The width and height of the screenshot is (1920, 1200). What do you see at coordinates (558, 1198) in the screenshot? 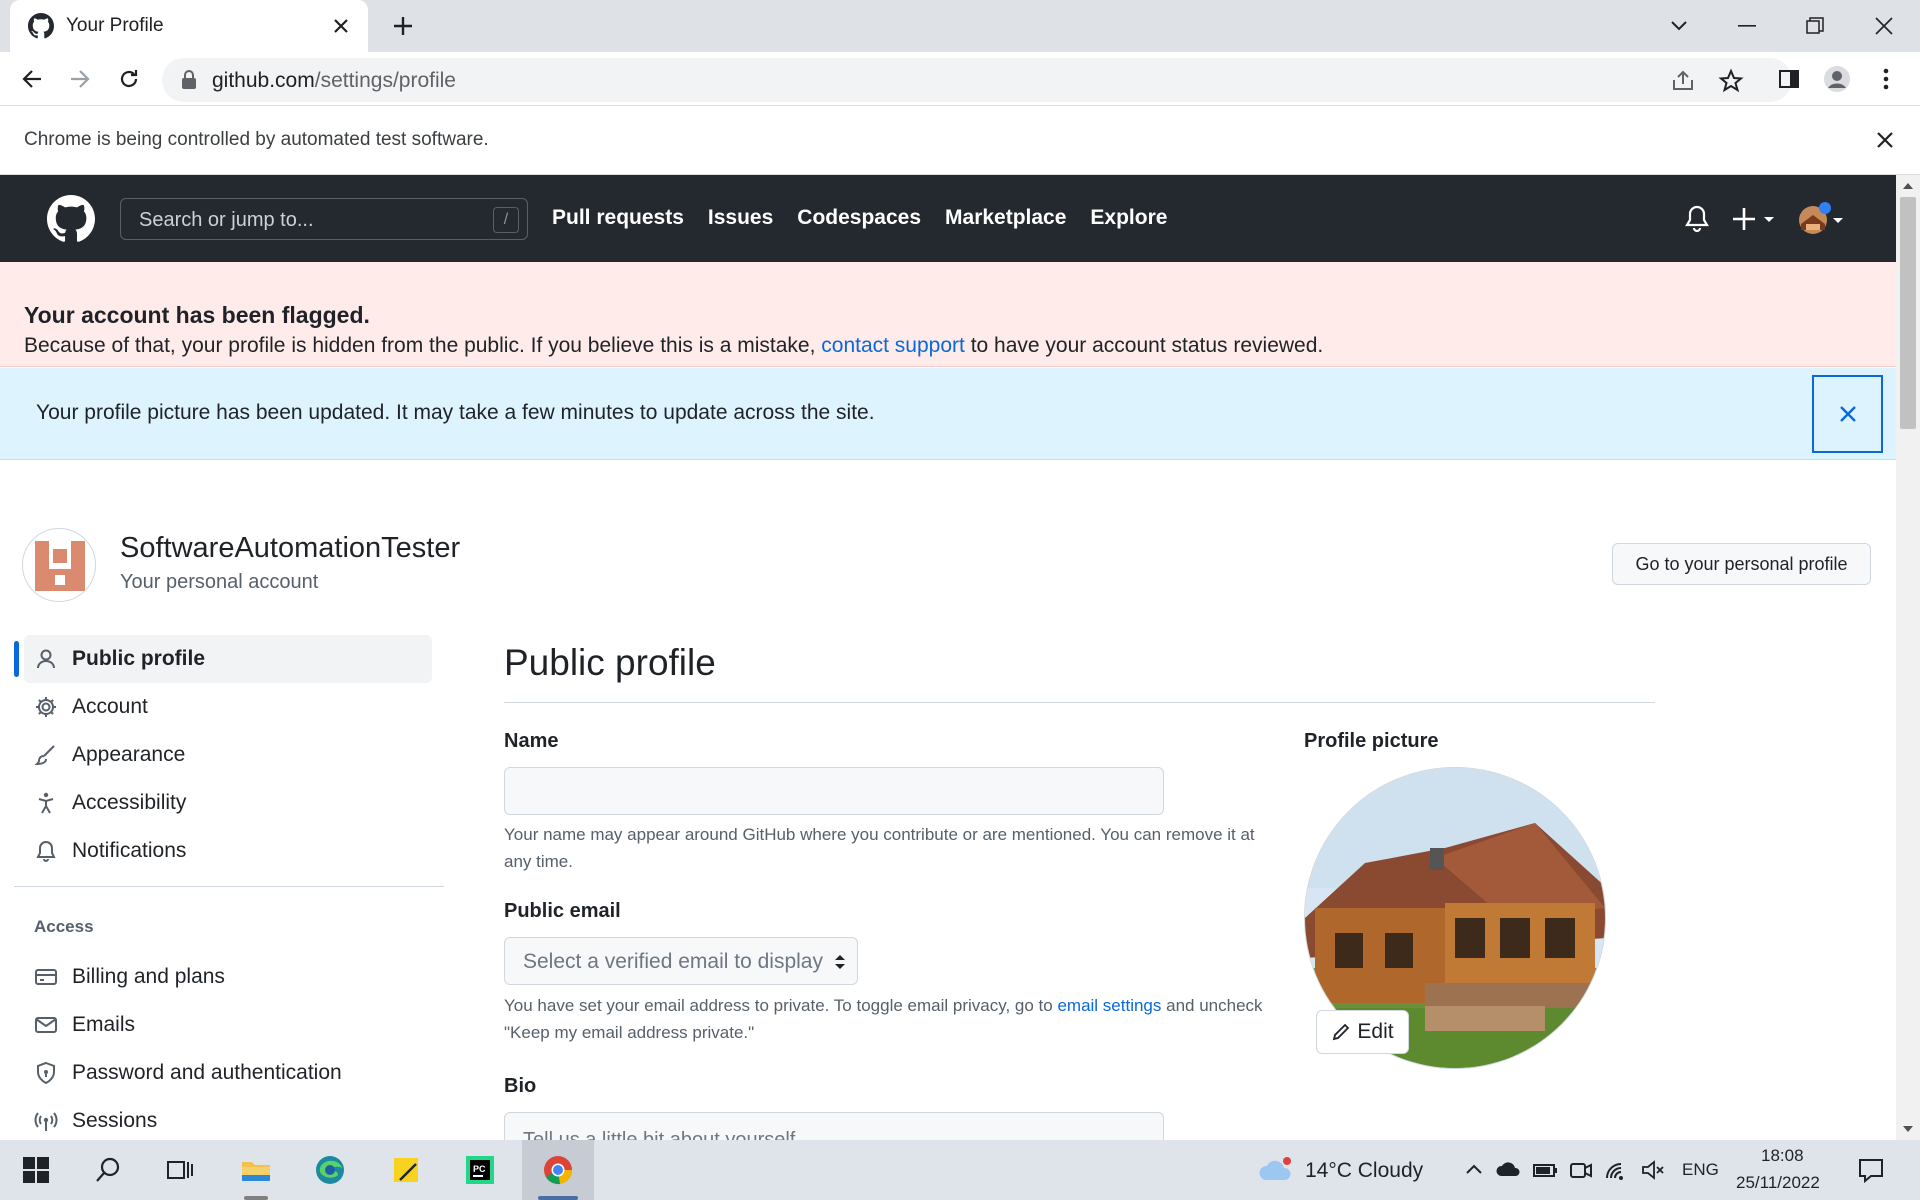
I see `chrome-running-indicator` at bounding box center [558, 1198].